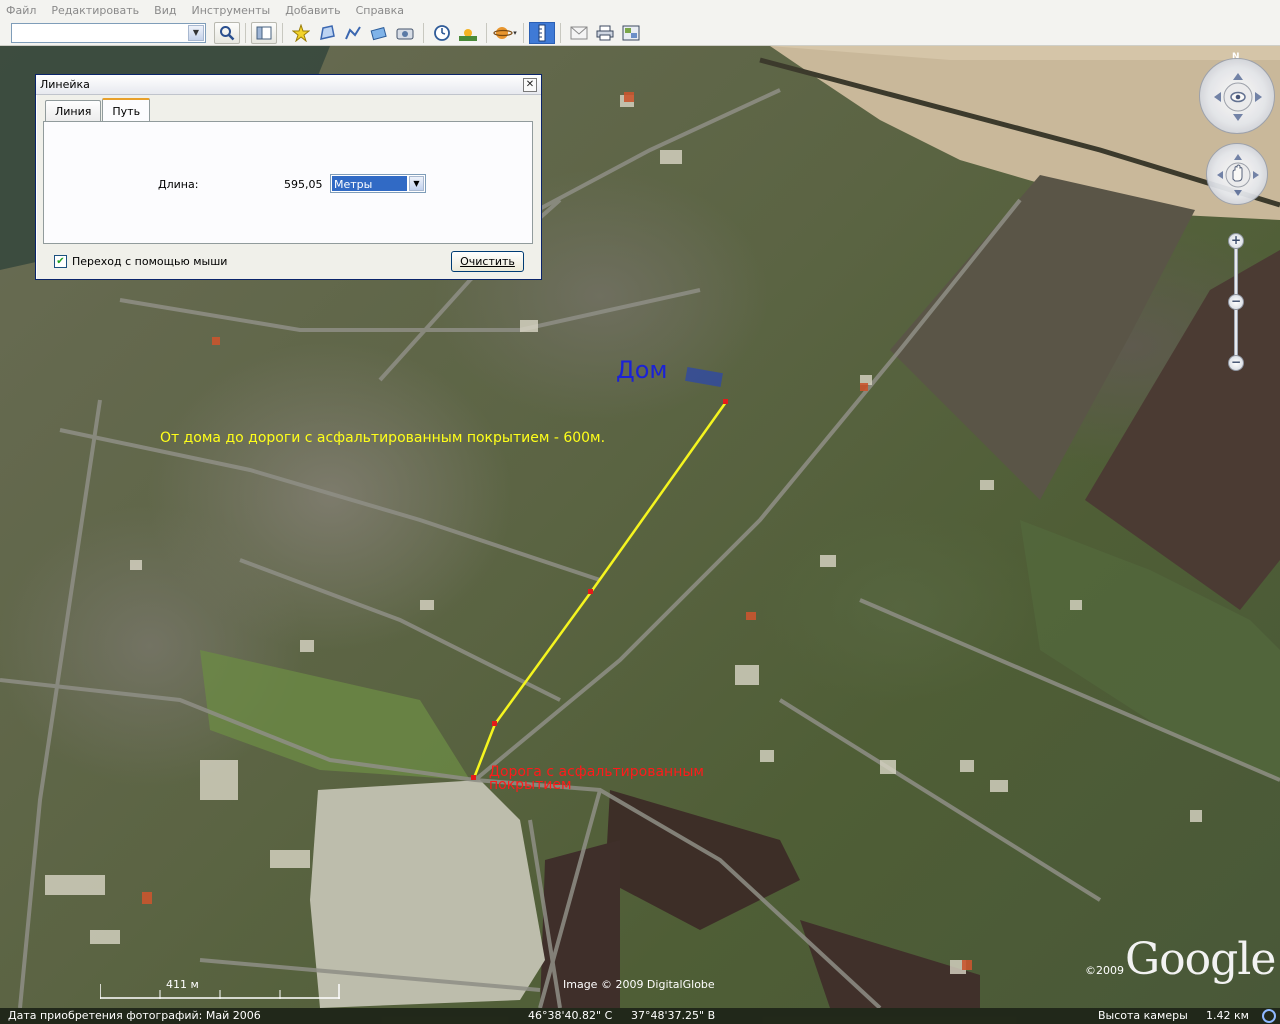  I want to click on latitude: 46°38'40.82" С, so click(570, 1015).